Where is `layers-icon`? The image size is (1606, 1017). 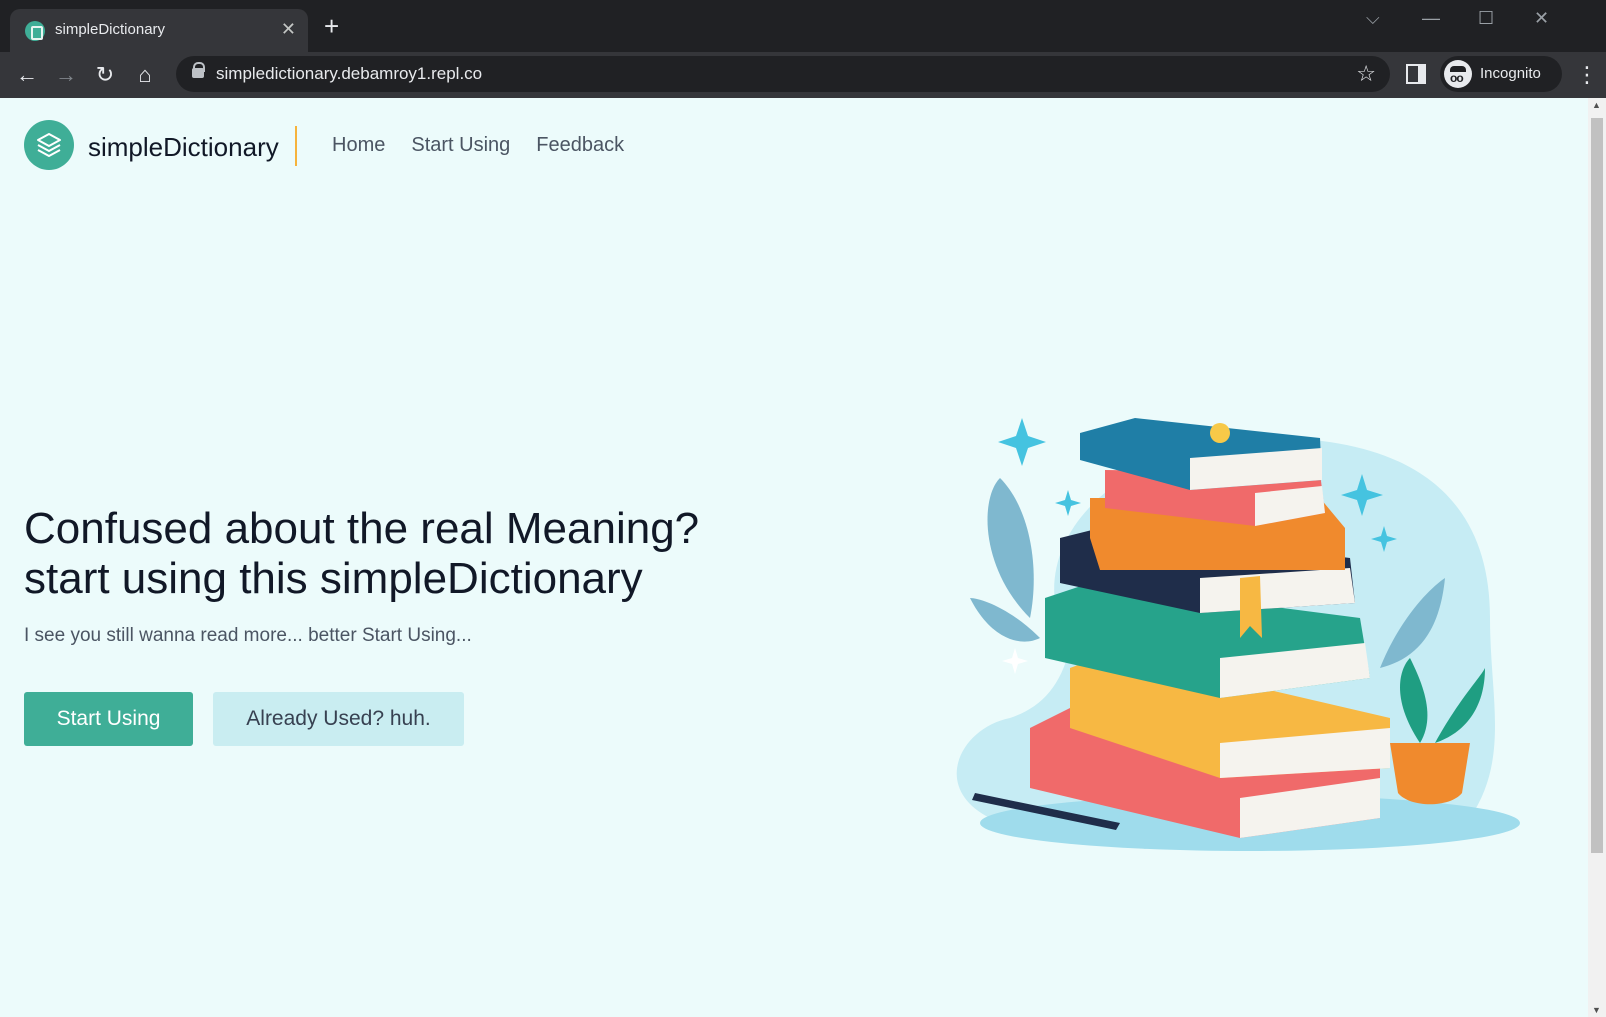
layers-icon is located at coordinates (49, 145).